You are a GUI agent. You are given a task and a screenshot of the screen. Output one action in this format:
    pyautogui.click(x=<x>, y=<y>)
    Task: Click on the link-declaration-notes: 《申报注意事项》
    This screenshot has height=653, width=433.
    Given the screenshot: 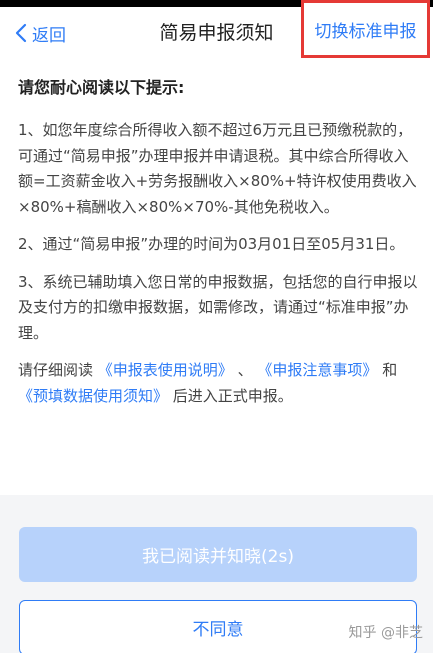 What is the action you would take?
    pyautogui.click(x=317, y=370)
    